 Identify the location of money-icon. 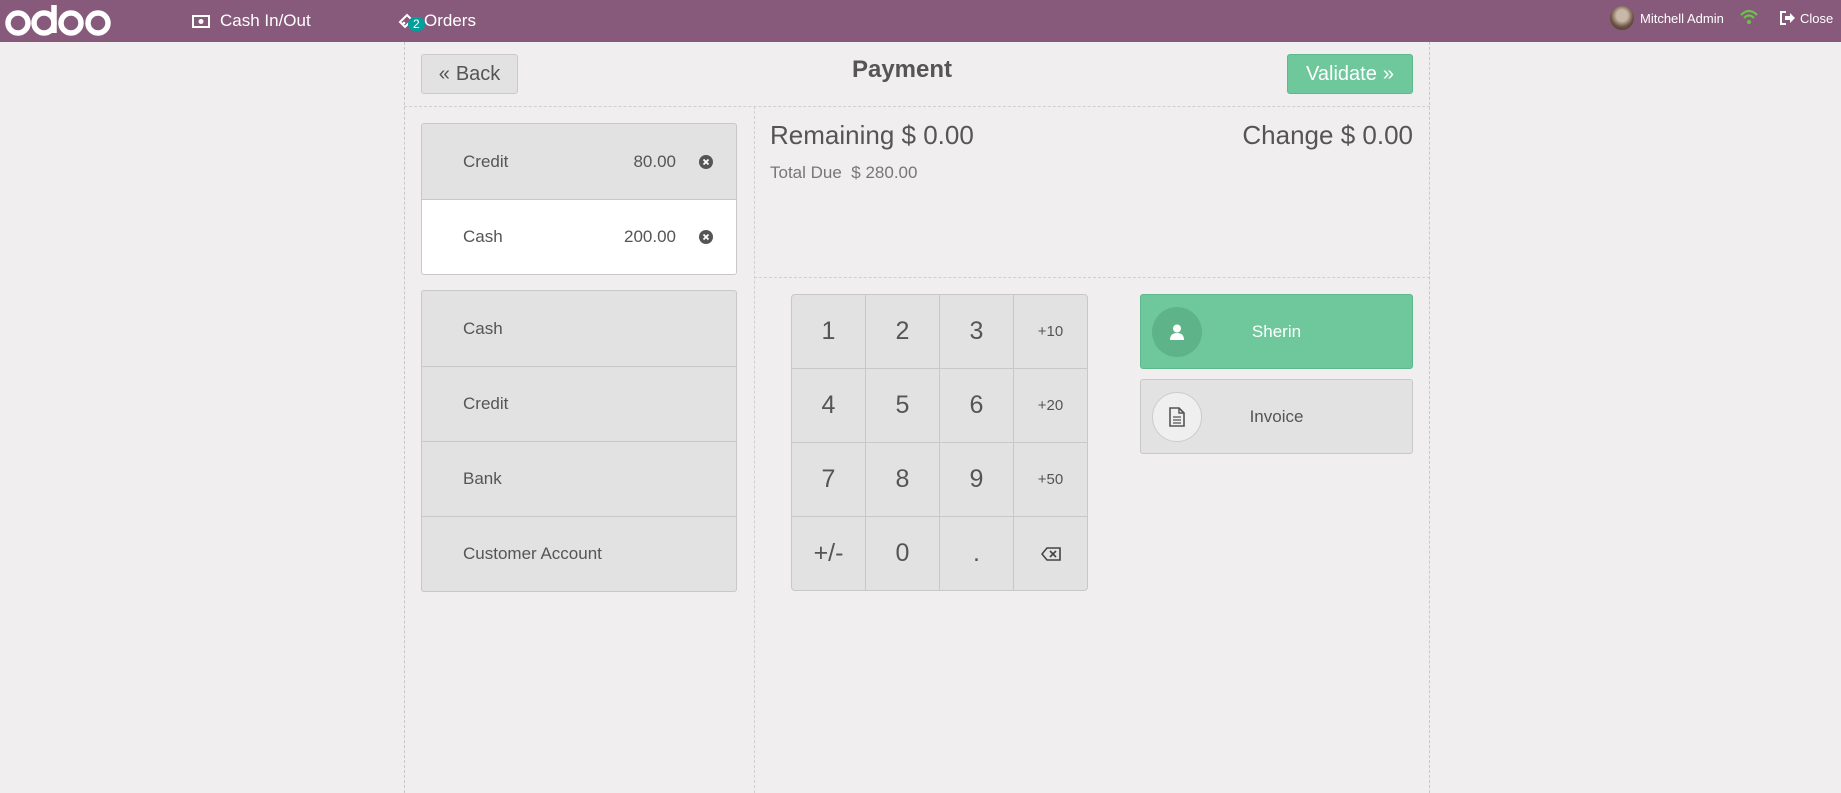
(201, 21).